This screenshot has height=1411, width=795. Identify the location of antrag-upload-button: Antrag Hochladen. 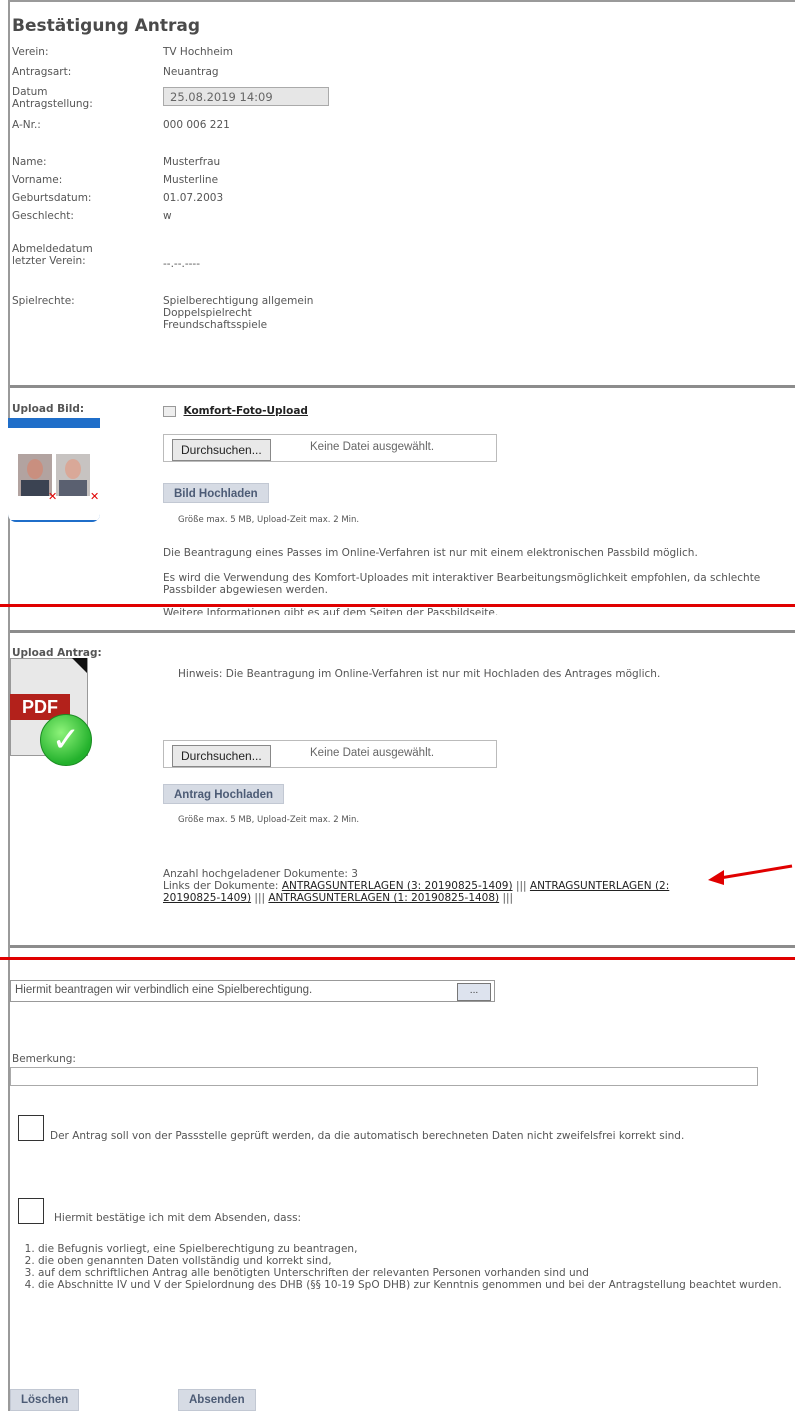
(224, 794).